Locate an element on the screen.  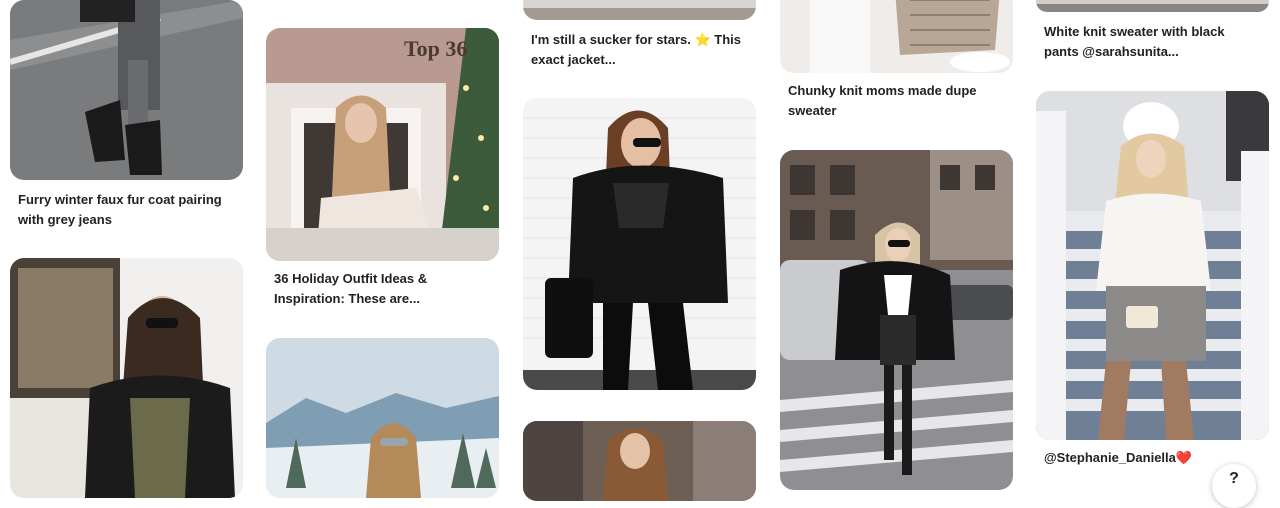
caption-line: with grey jeans is located at coordinates (65, 219).